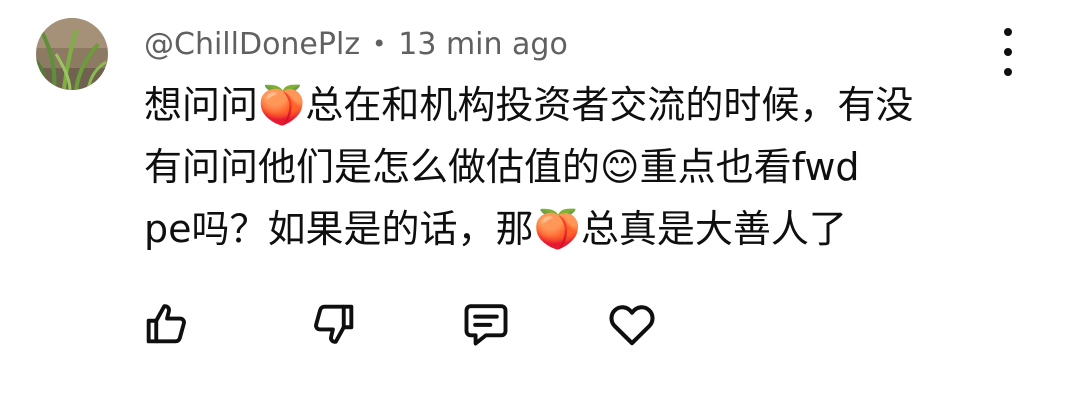  I want to click on avatar, so click(72, 54).